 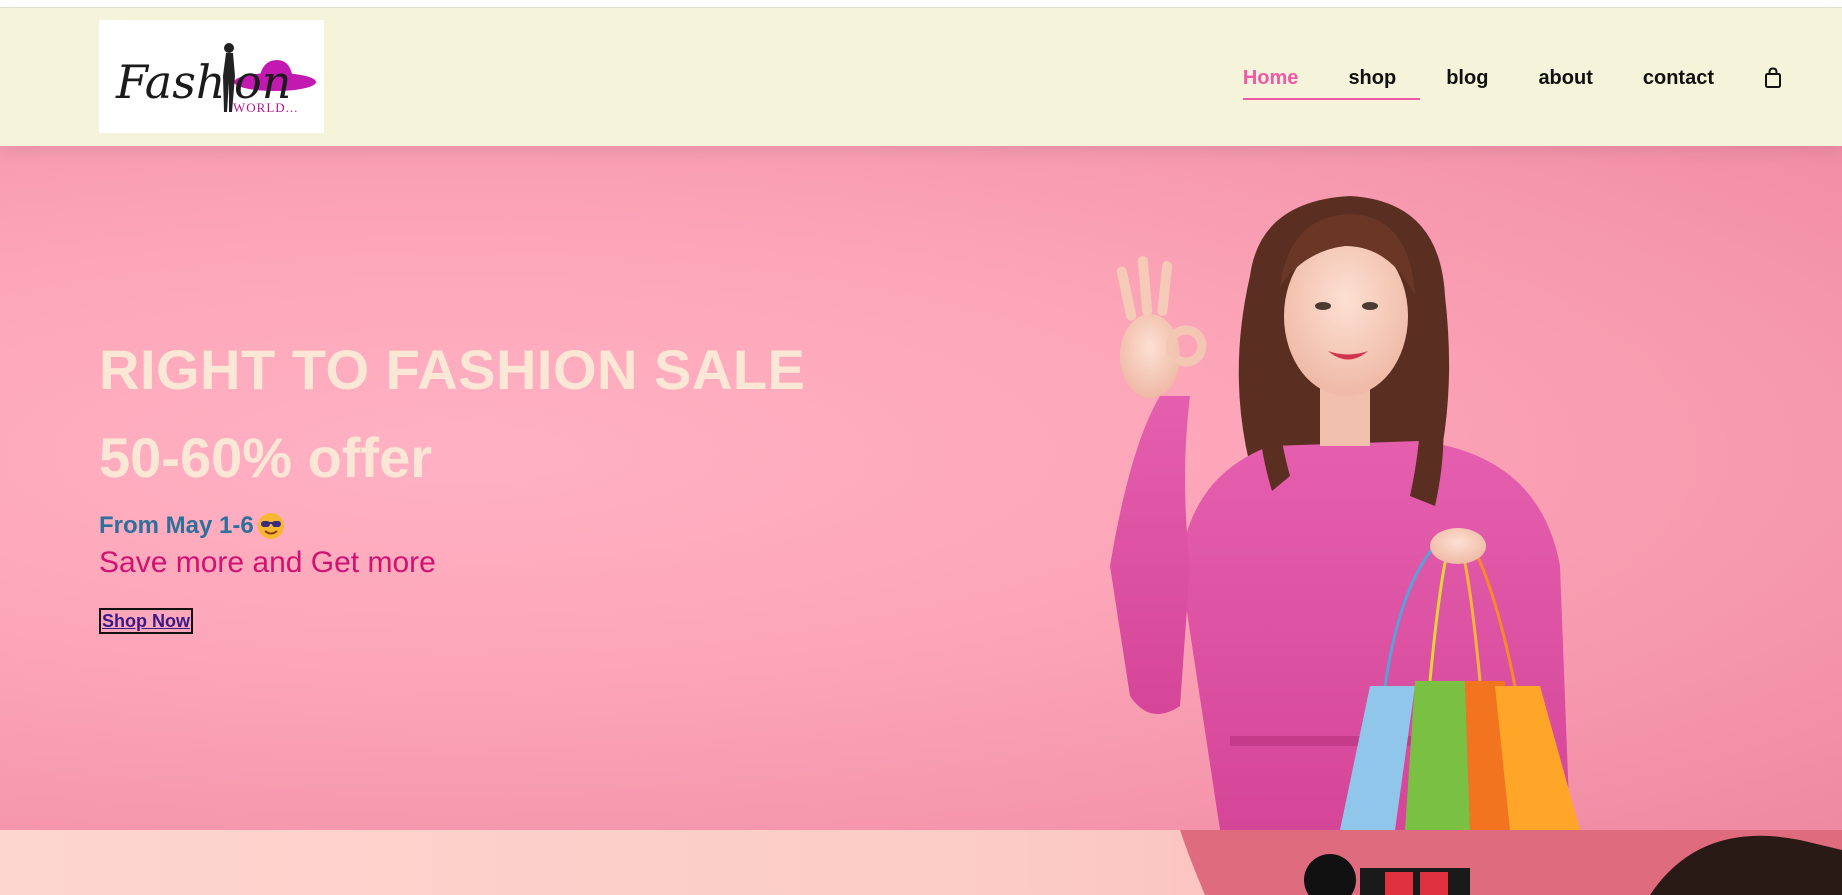 What do you see at coordinates (1467, 78) in the screenshot?
I see `nav-blog: blog` at bounding box center [1467, 78].